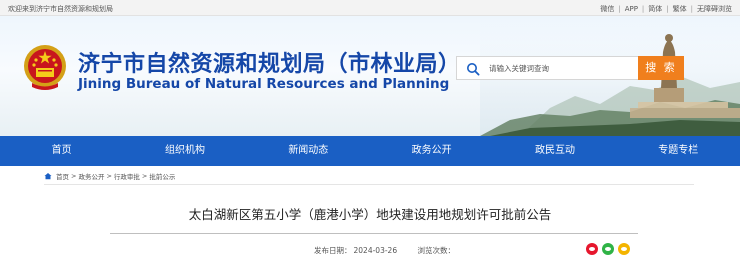  What do you see at coordinates (661, 68) in the screenshot?
I see `search-button: 搜 索` at bounding box center [661, 68].